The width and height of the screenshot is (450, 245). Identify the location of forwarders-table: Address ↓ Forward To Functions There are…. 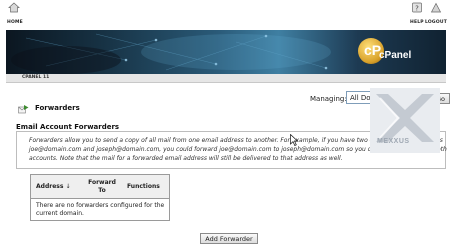
(100, 197).